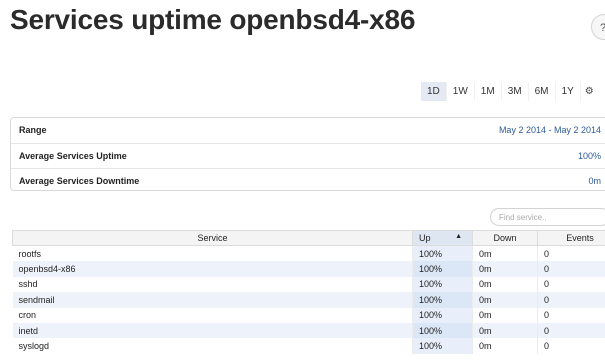 Image resolution: width=605 pixels, height=364 pixels. What do you see at coordinates (212, 330) in the screenshot?
I see `service-name: inetd` at bounding box center [212, 330].